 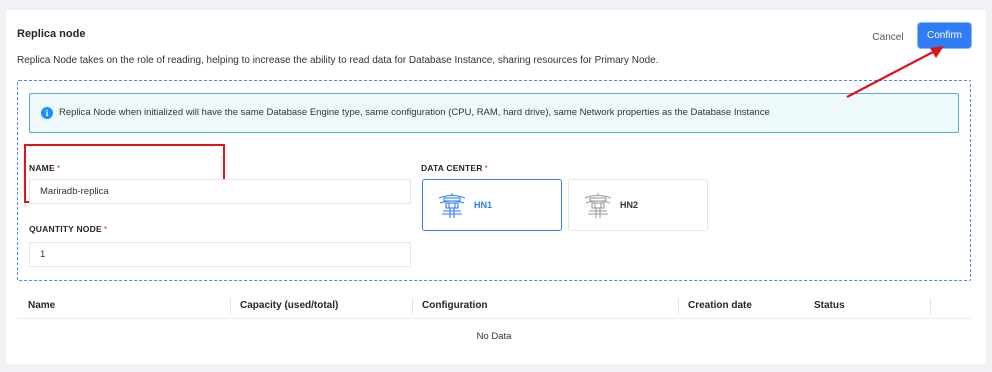 I want to click on name-input: Mariradb-replica, so click(x=220, y=191).